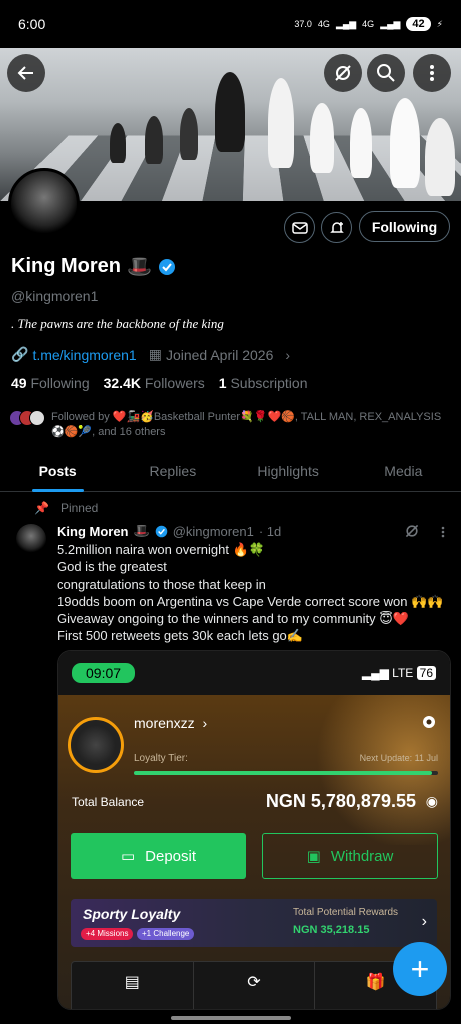 Image resolution: width=461 pixels, height=1024 pixels. I want to click on post-header: King Moren 🎩 @kingmoren1 · 1d, so click(169, 531).